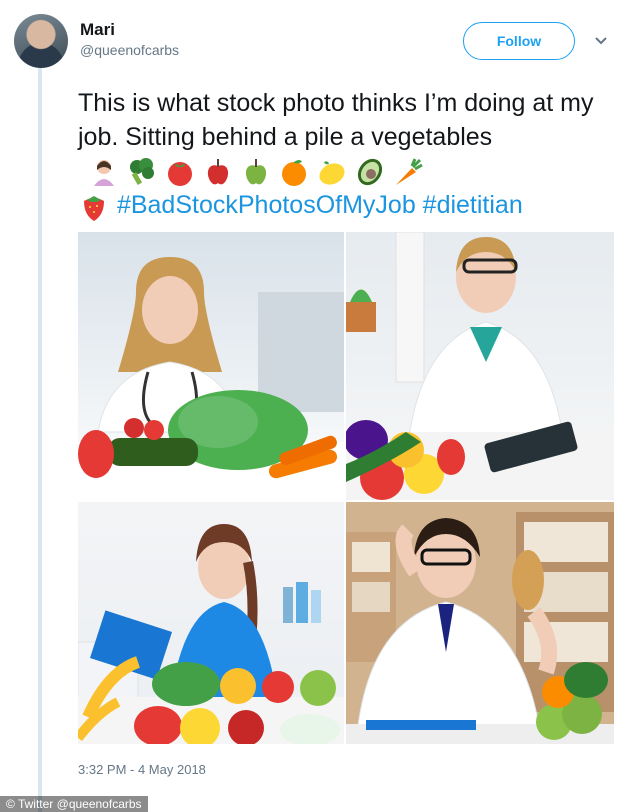  What do you see at coordinates (97, 30) in the screenshot?
I see `author-name: Mari` at bounding box center [97, 30].